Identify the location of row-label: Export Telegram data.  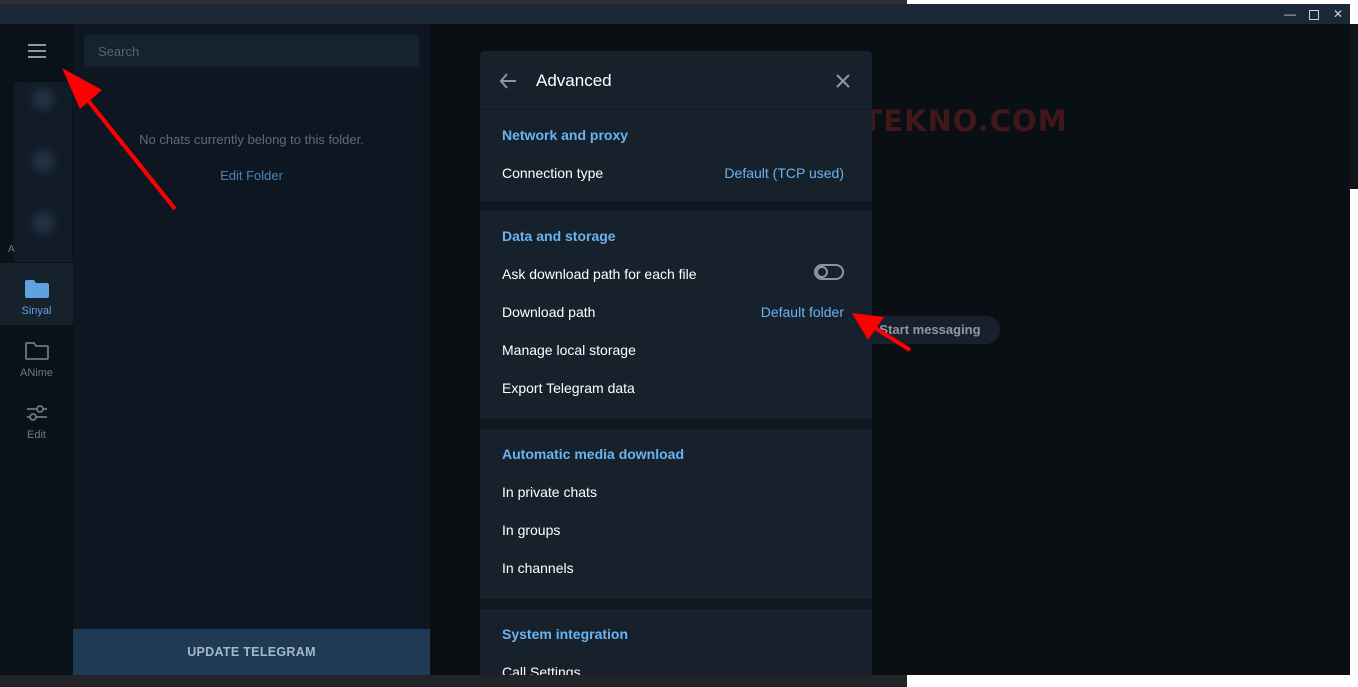
(568, 388).